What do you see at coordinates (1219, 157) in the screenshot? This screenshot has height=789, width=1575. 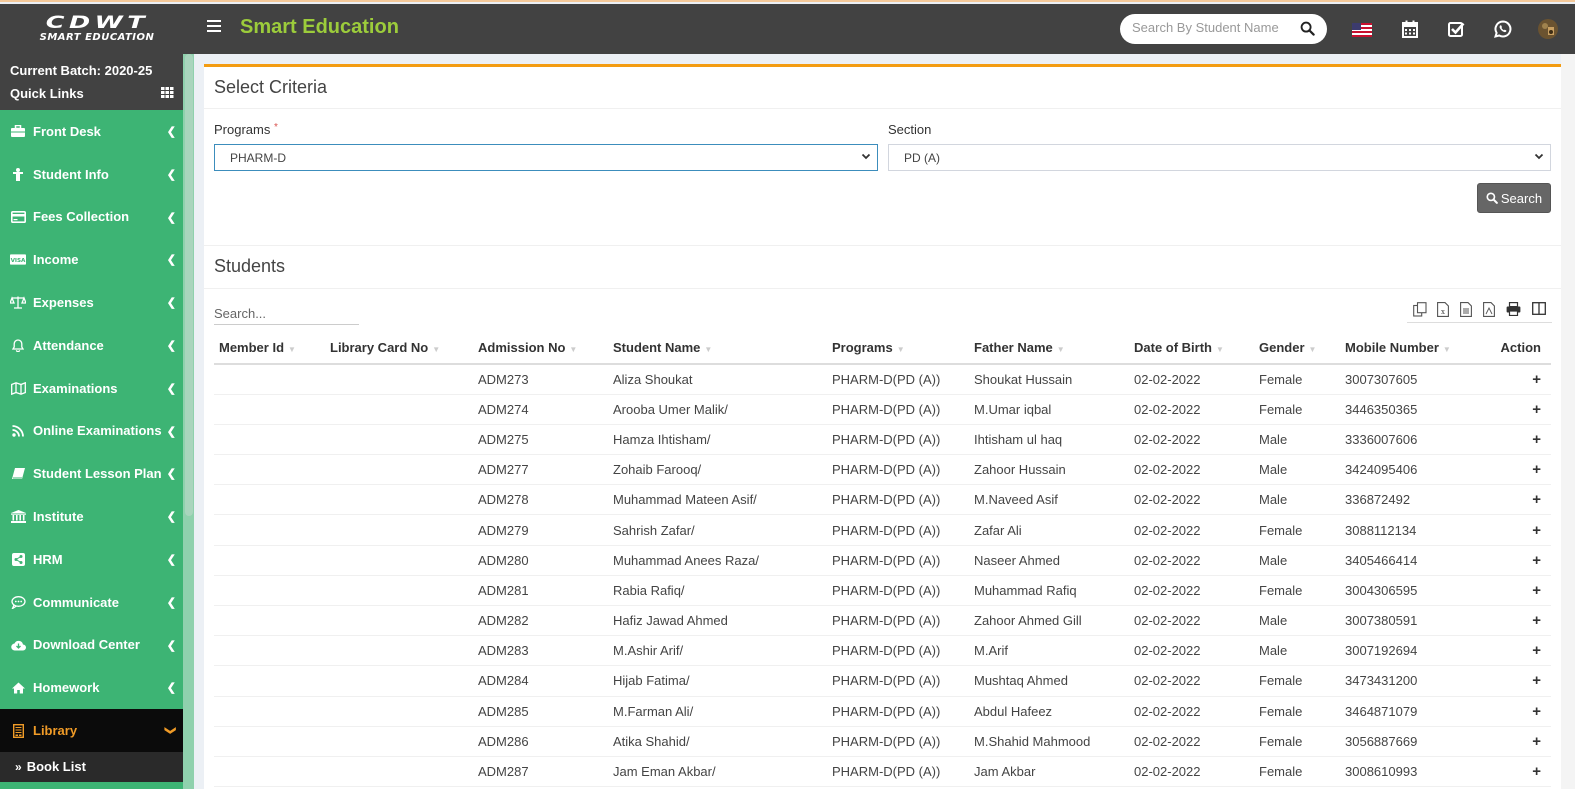 I see `section-select: PD (A)` at bounding box center [1219, 157].